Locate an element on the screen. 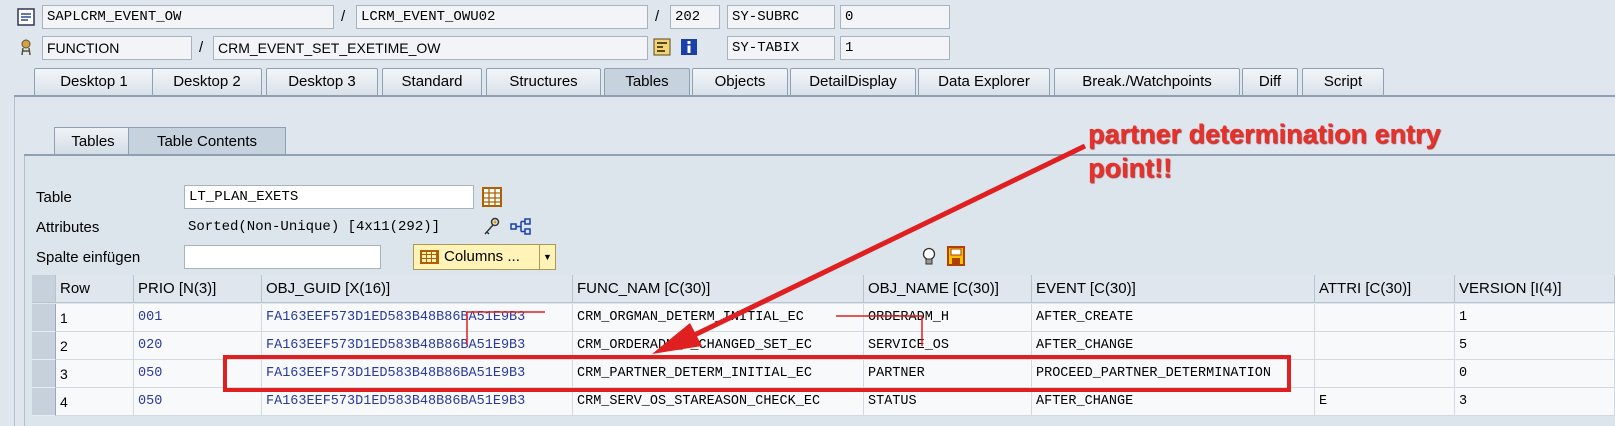 Image resolution: width=1615 pixels, height=426 pixels. tab-objects: Objects is located at coordinates (740, 81).